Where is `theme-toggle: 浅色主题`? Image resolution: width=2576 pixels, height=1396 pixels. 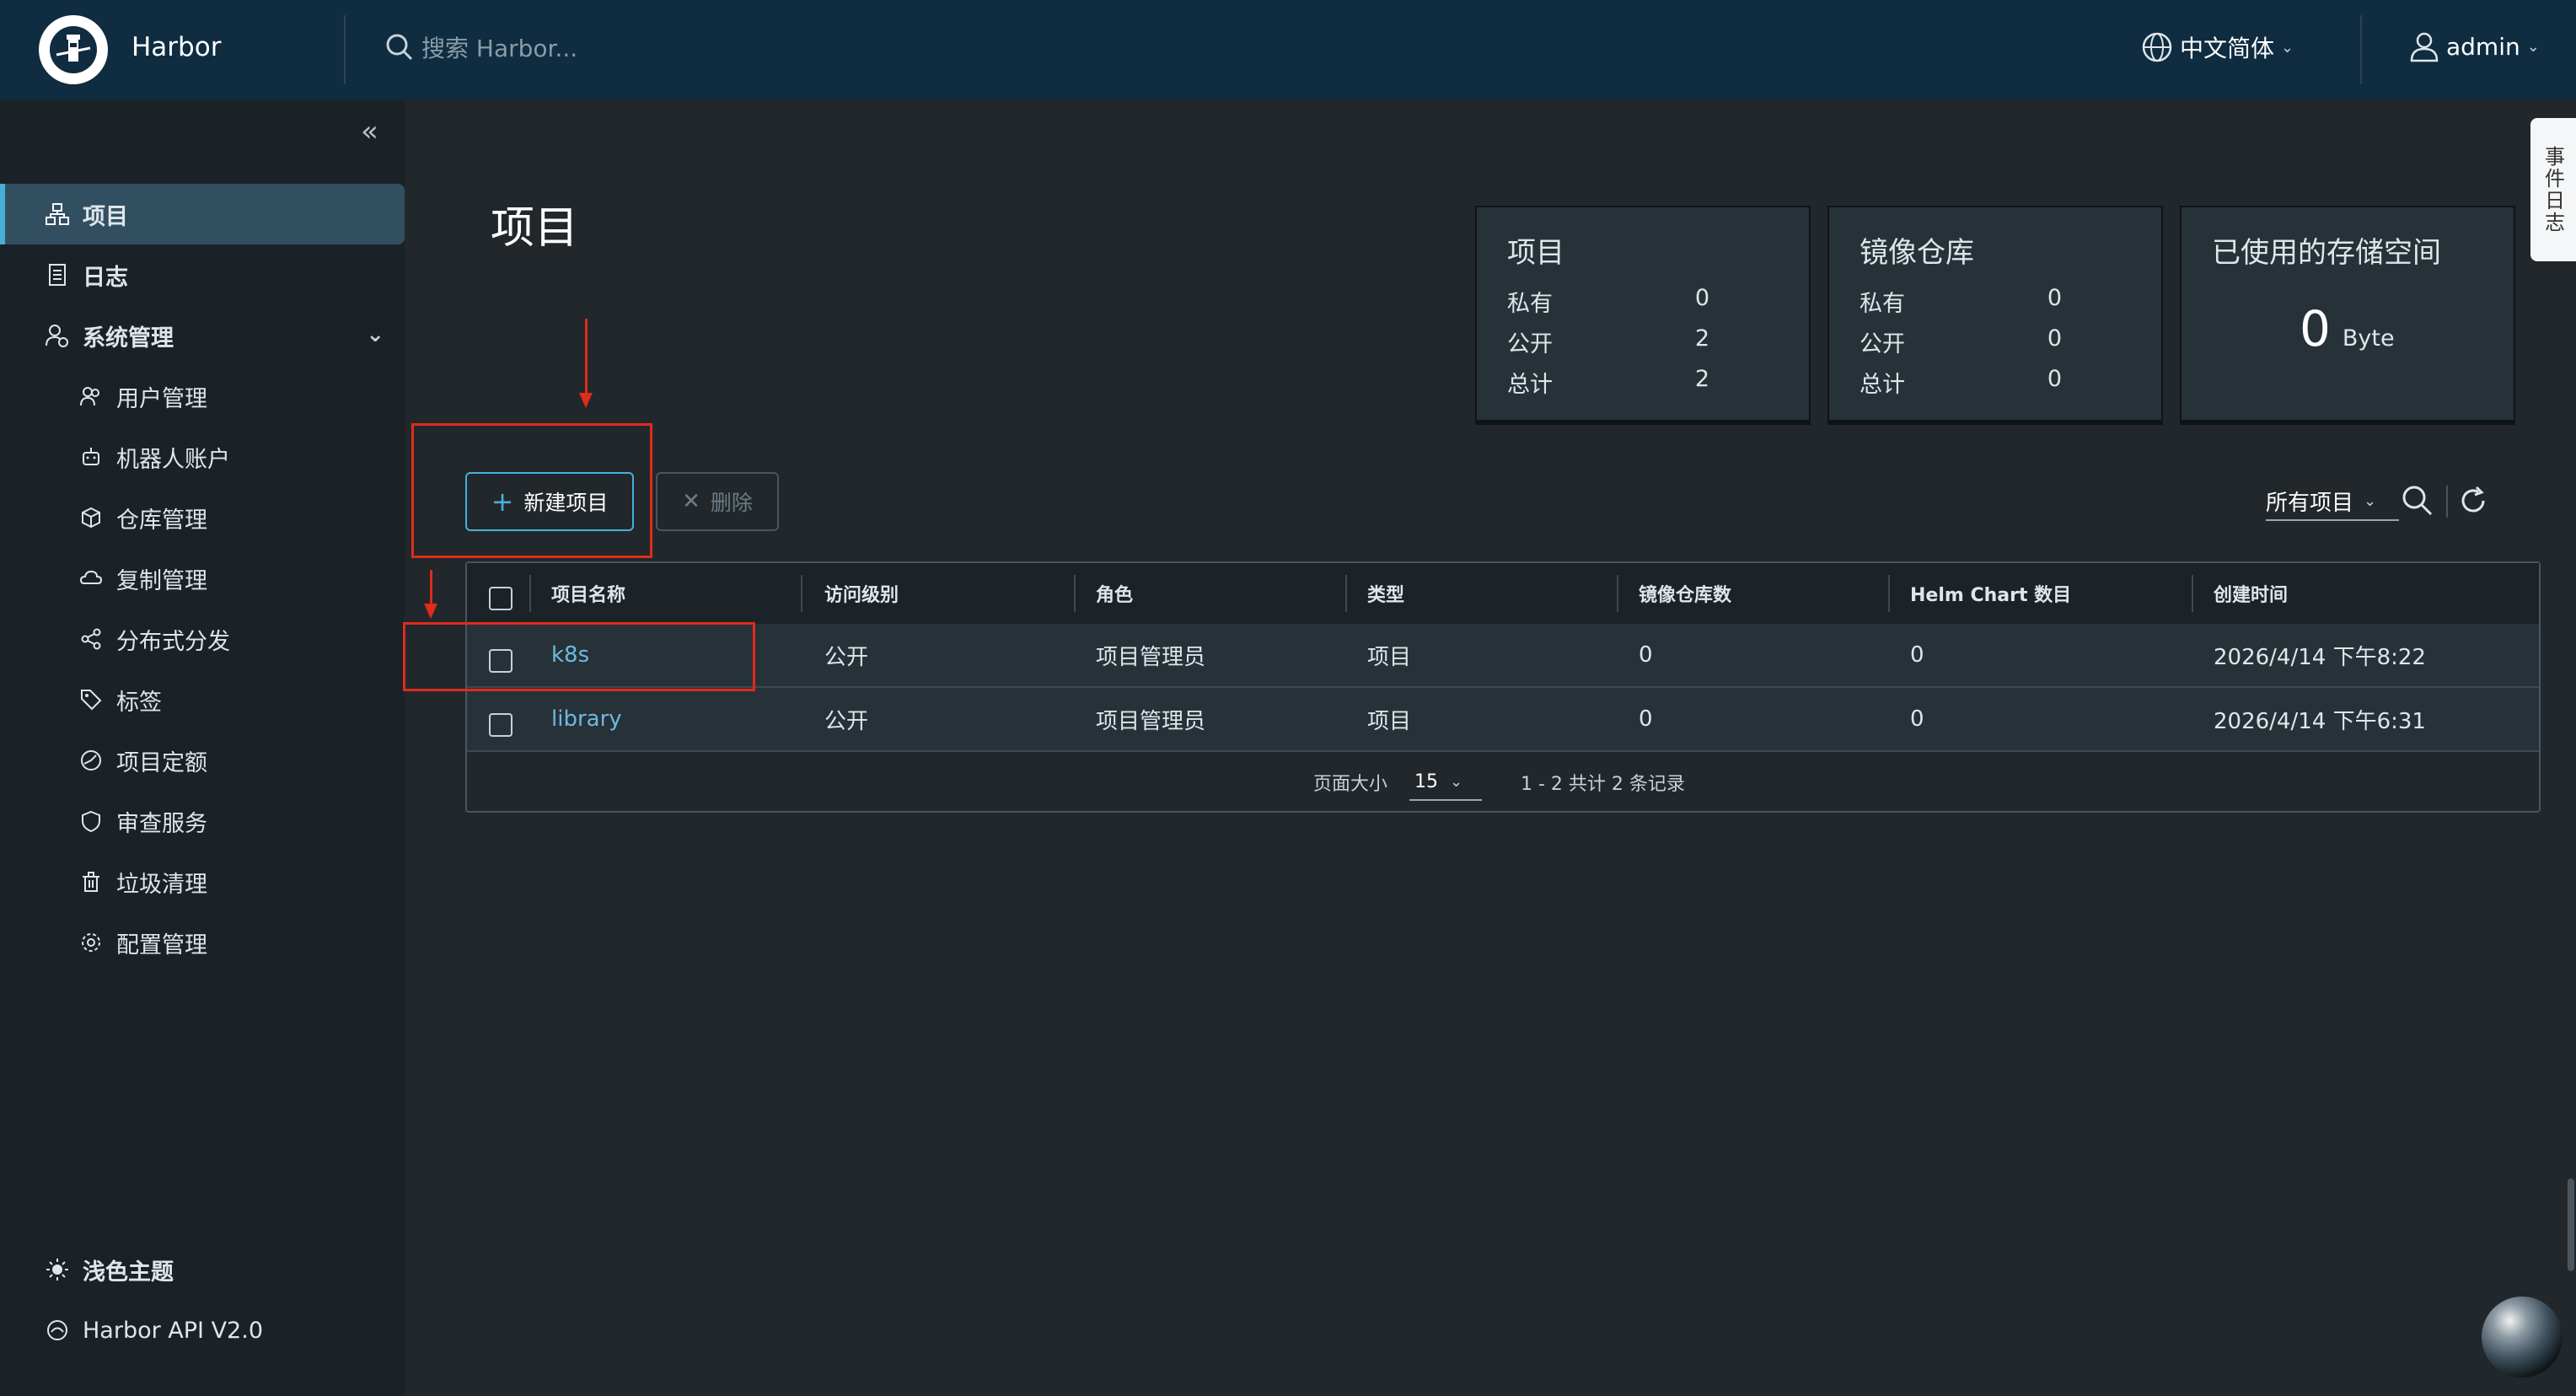 theme-toggle: 浅色主题 is located at coordinates (202, 1269).